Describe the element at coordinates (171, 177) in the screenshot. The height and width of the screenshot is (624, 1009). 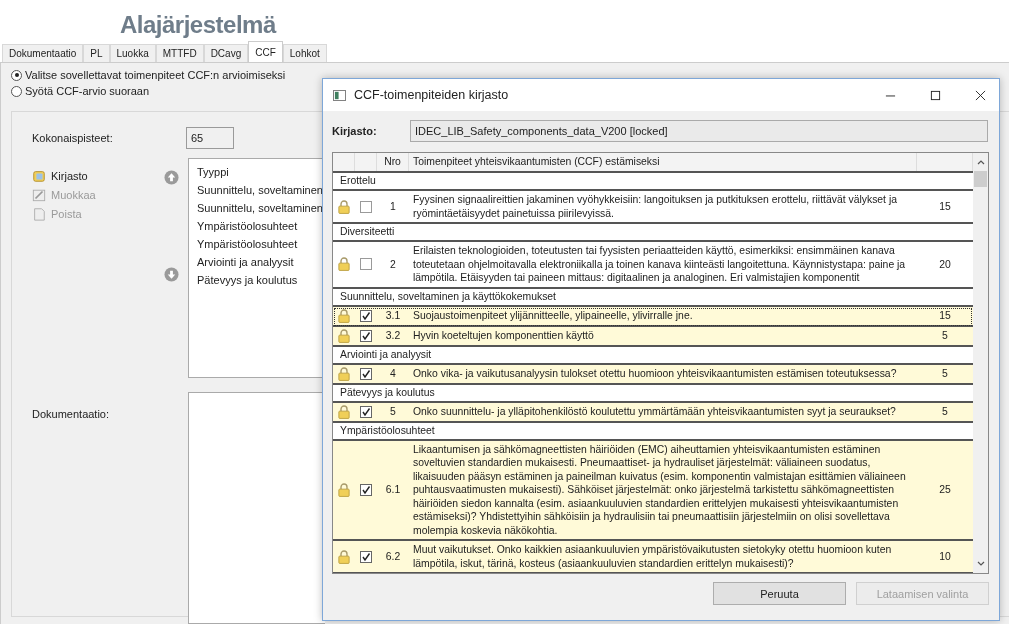
I see `up-arrow-icon` at that location.